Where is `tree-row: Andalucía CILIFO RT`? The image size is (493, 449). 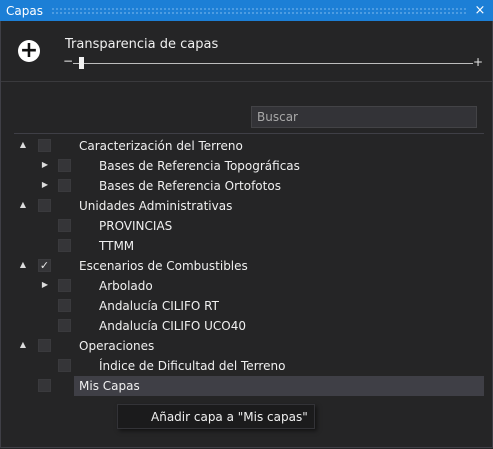 tree-row: Andalucía CILIFO RT is located at coordinates (246, 306).